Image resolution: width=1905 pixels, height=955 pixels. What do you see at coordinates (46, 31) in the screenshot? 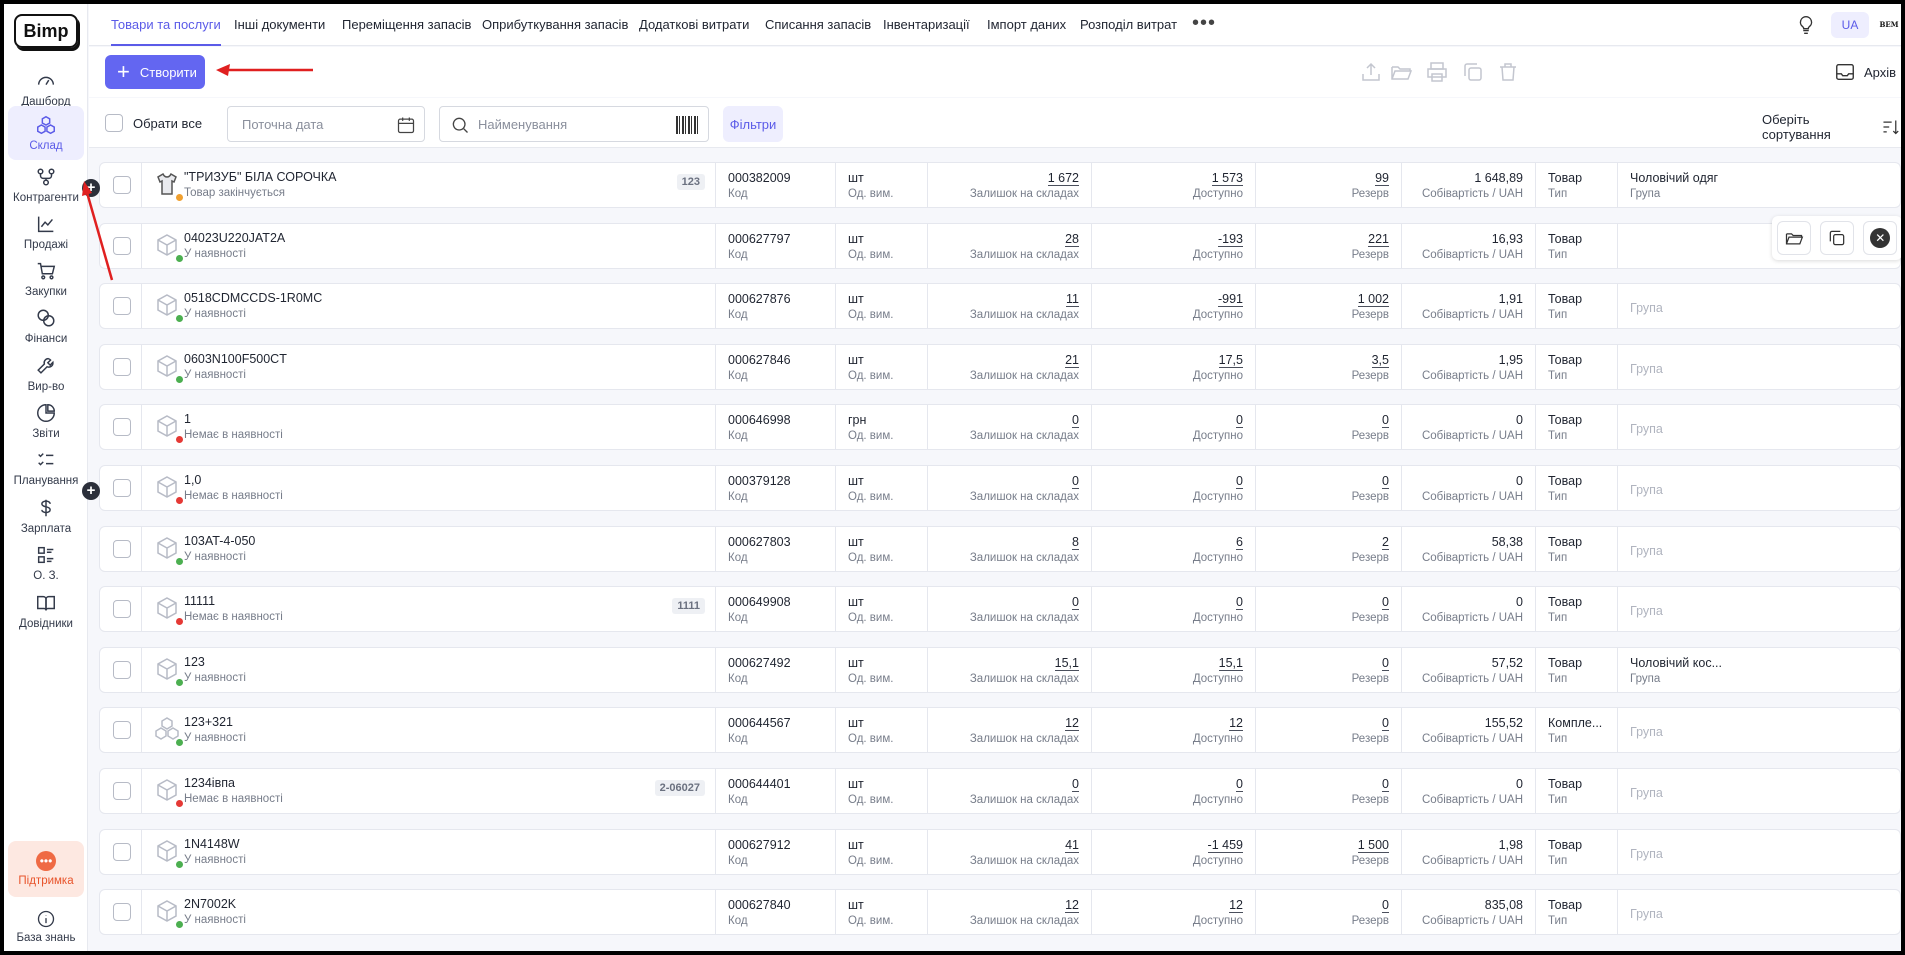
I see `app-logo: Bimp` at bounding box center [46, 31].